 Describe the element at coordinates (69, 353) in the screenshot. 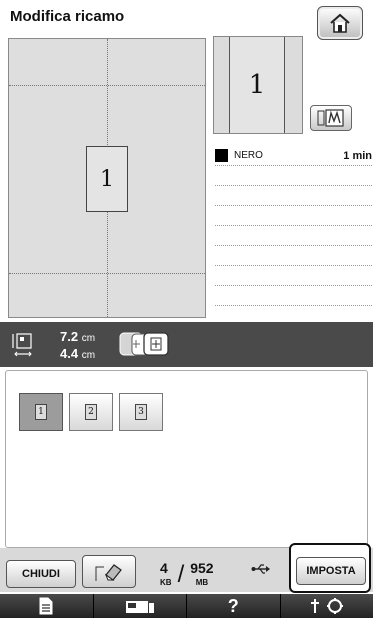

I see `height-value: 4.4` at that location.